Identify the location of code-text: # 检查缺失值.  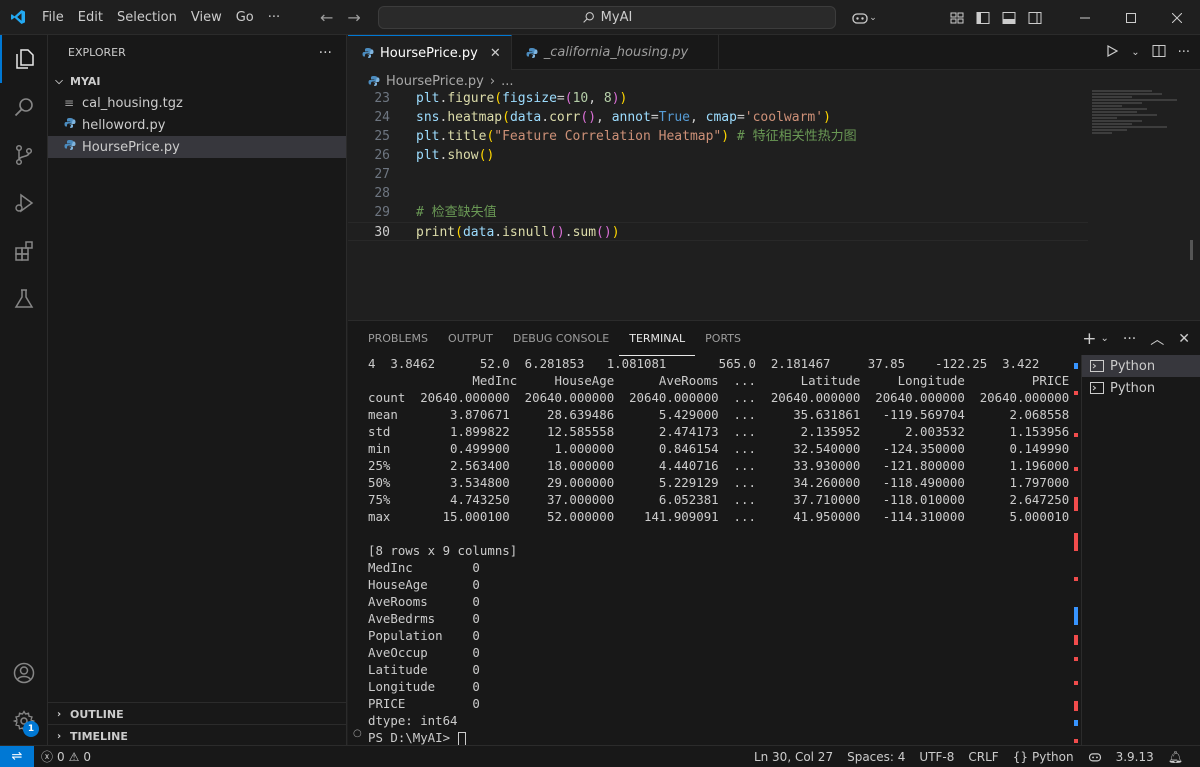
(456, 212).